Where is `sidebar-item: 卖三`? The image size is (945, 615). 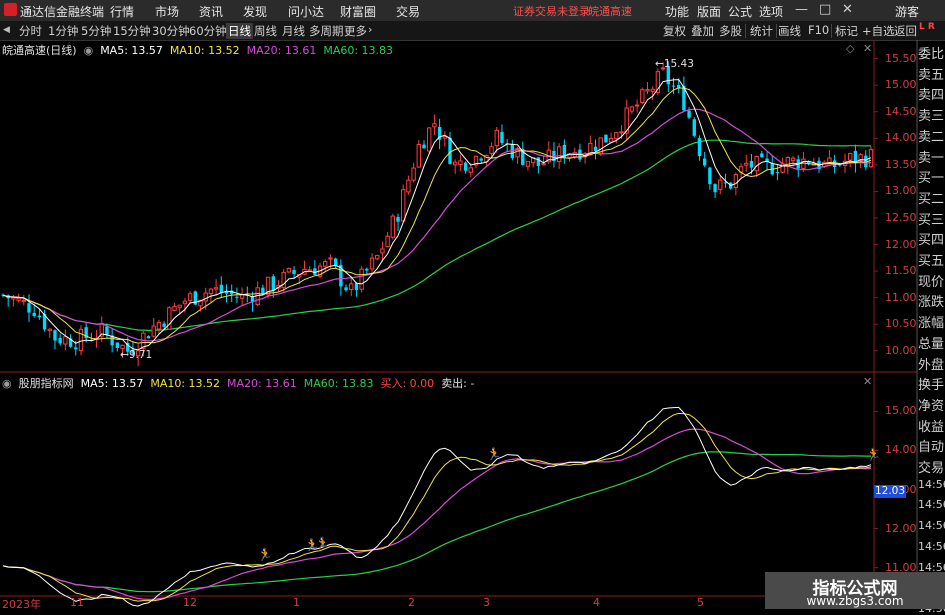
sidebar-item: 卖三 is located at coordinates (931, 117).